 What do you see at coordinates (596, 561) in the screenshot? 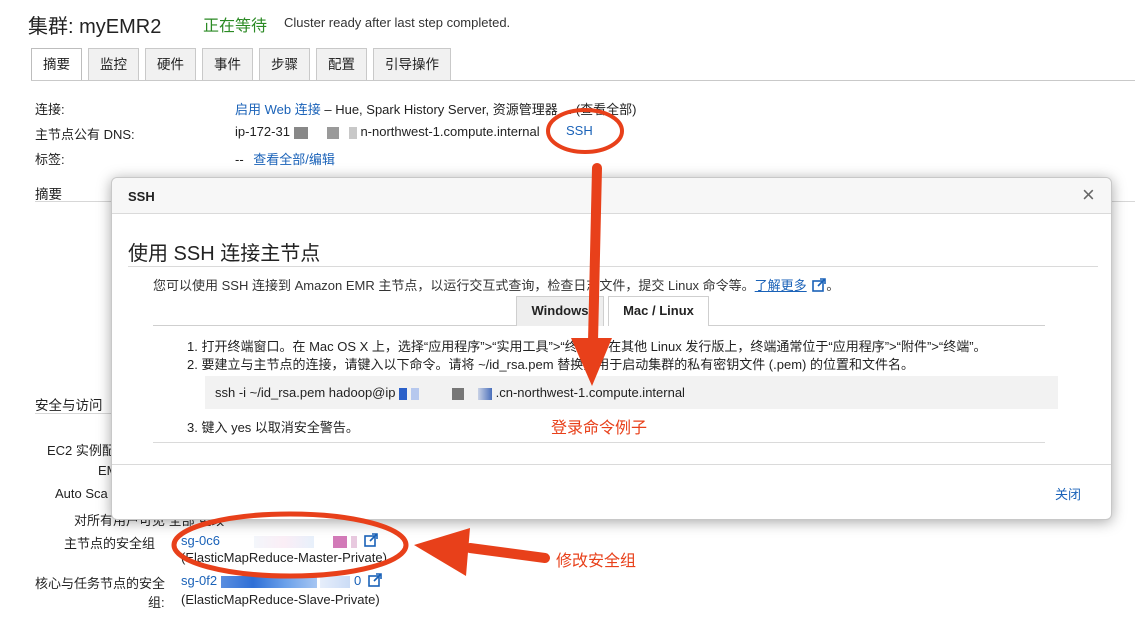
I see `annotation-modify-security-group: 修改安全组` at bounding box center [596, 561].